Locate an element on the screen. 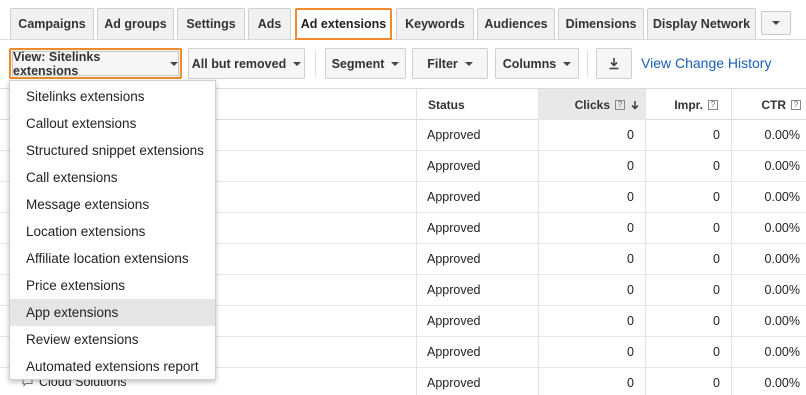 The image size is (806, 395). more-tabs-button is located at coordinates (776, 23).